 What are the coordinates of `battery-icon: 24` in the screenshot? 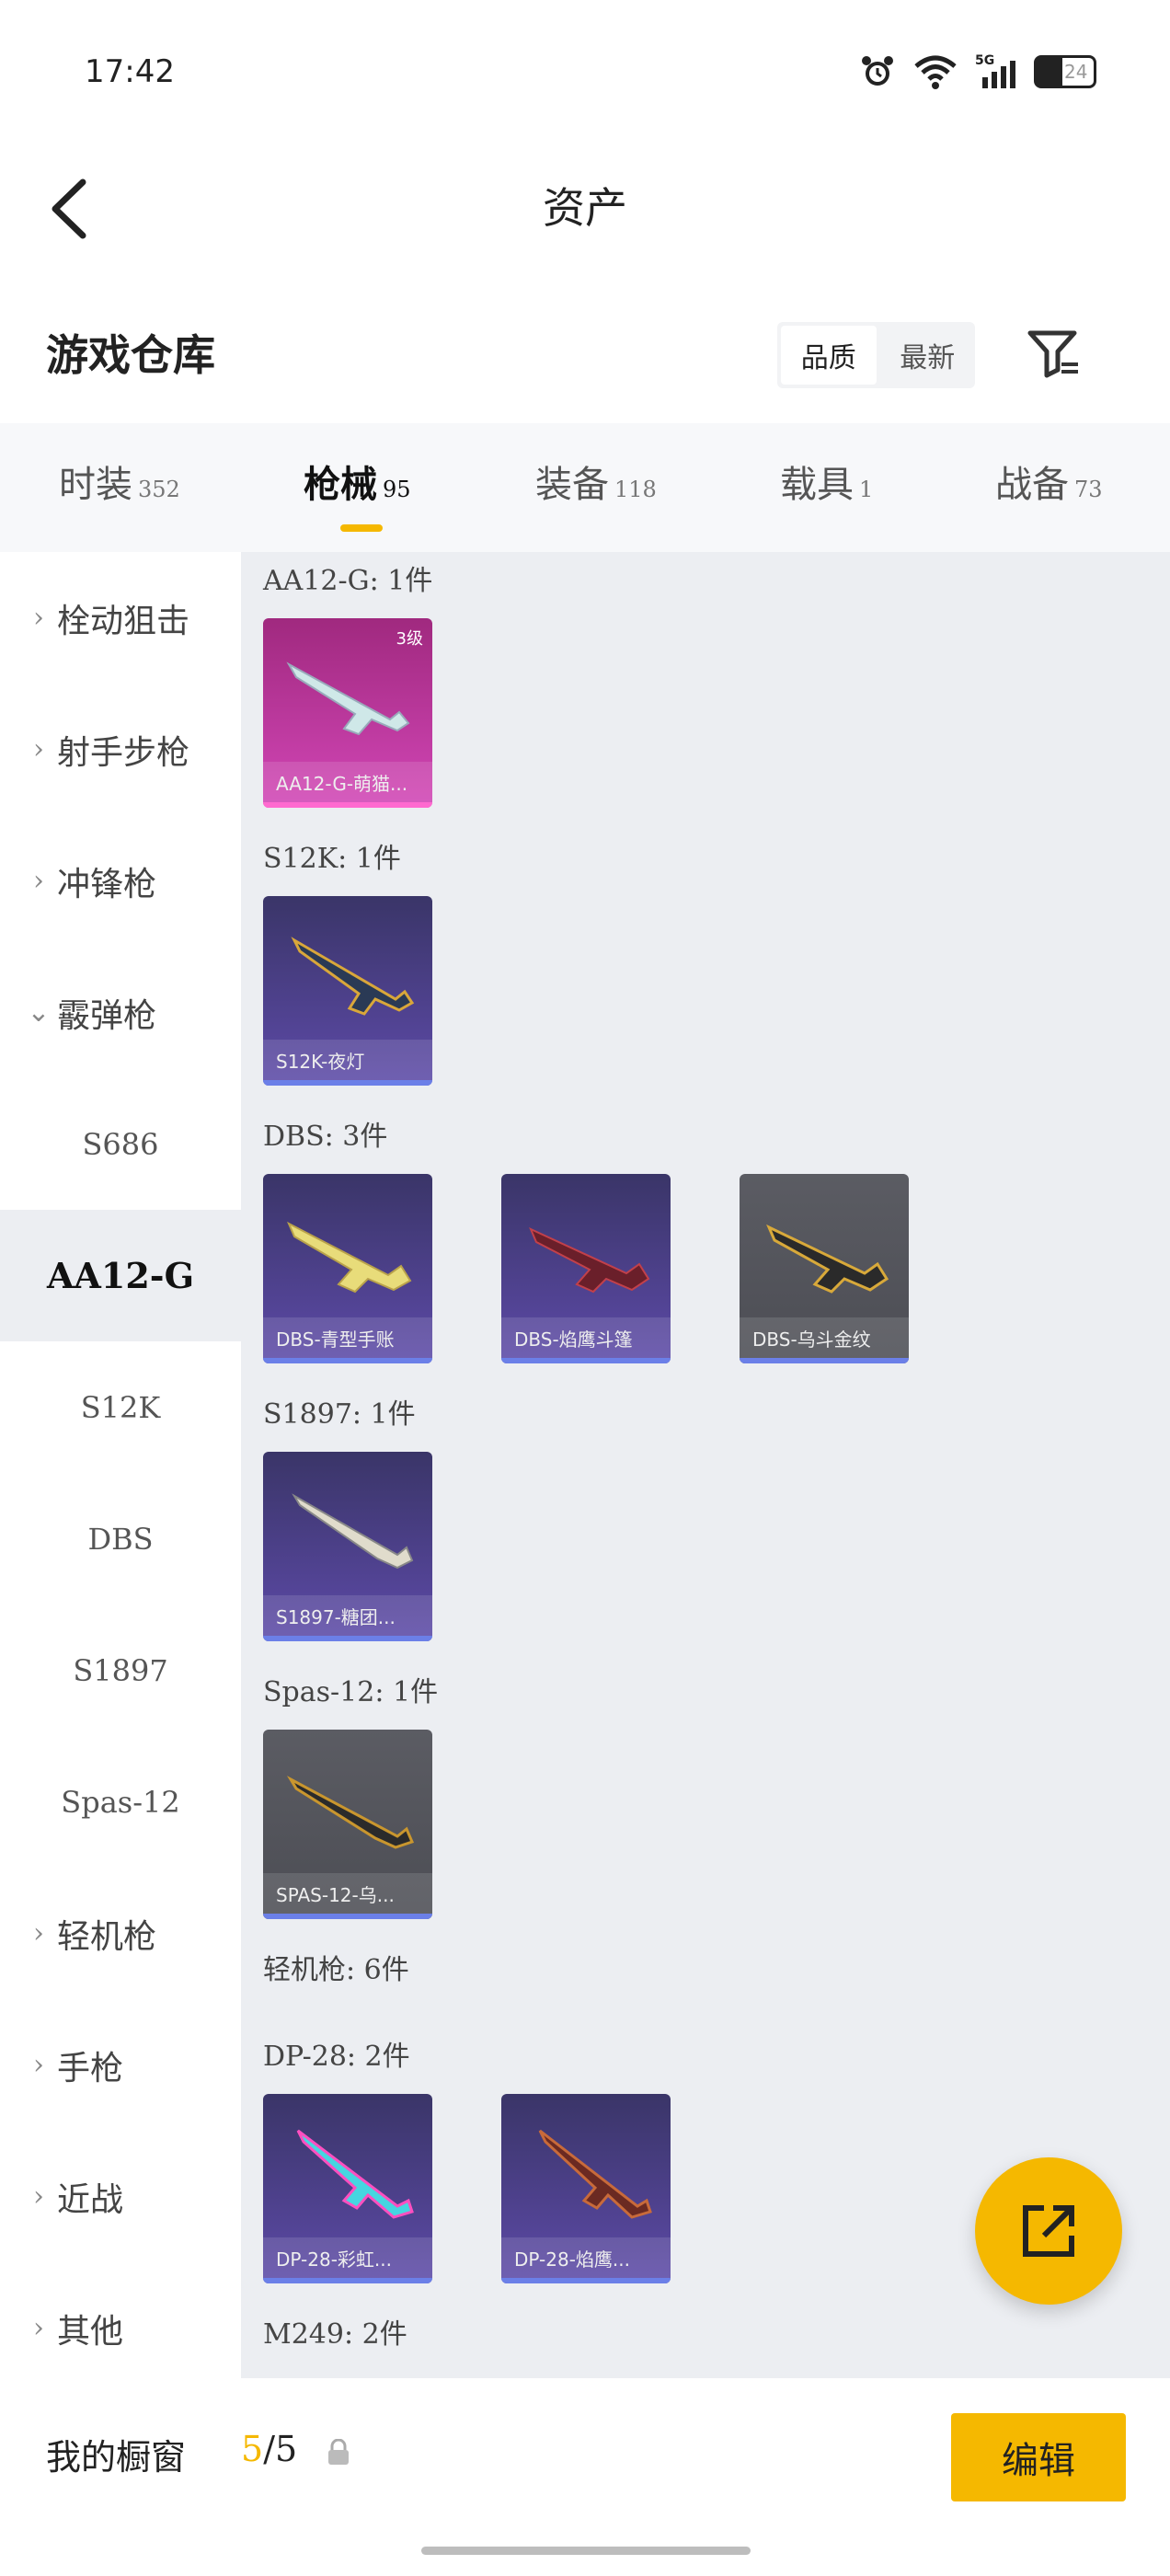 It's located at (1065, 71).